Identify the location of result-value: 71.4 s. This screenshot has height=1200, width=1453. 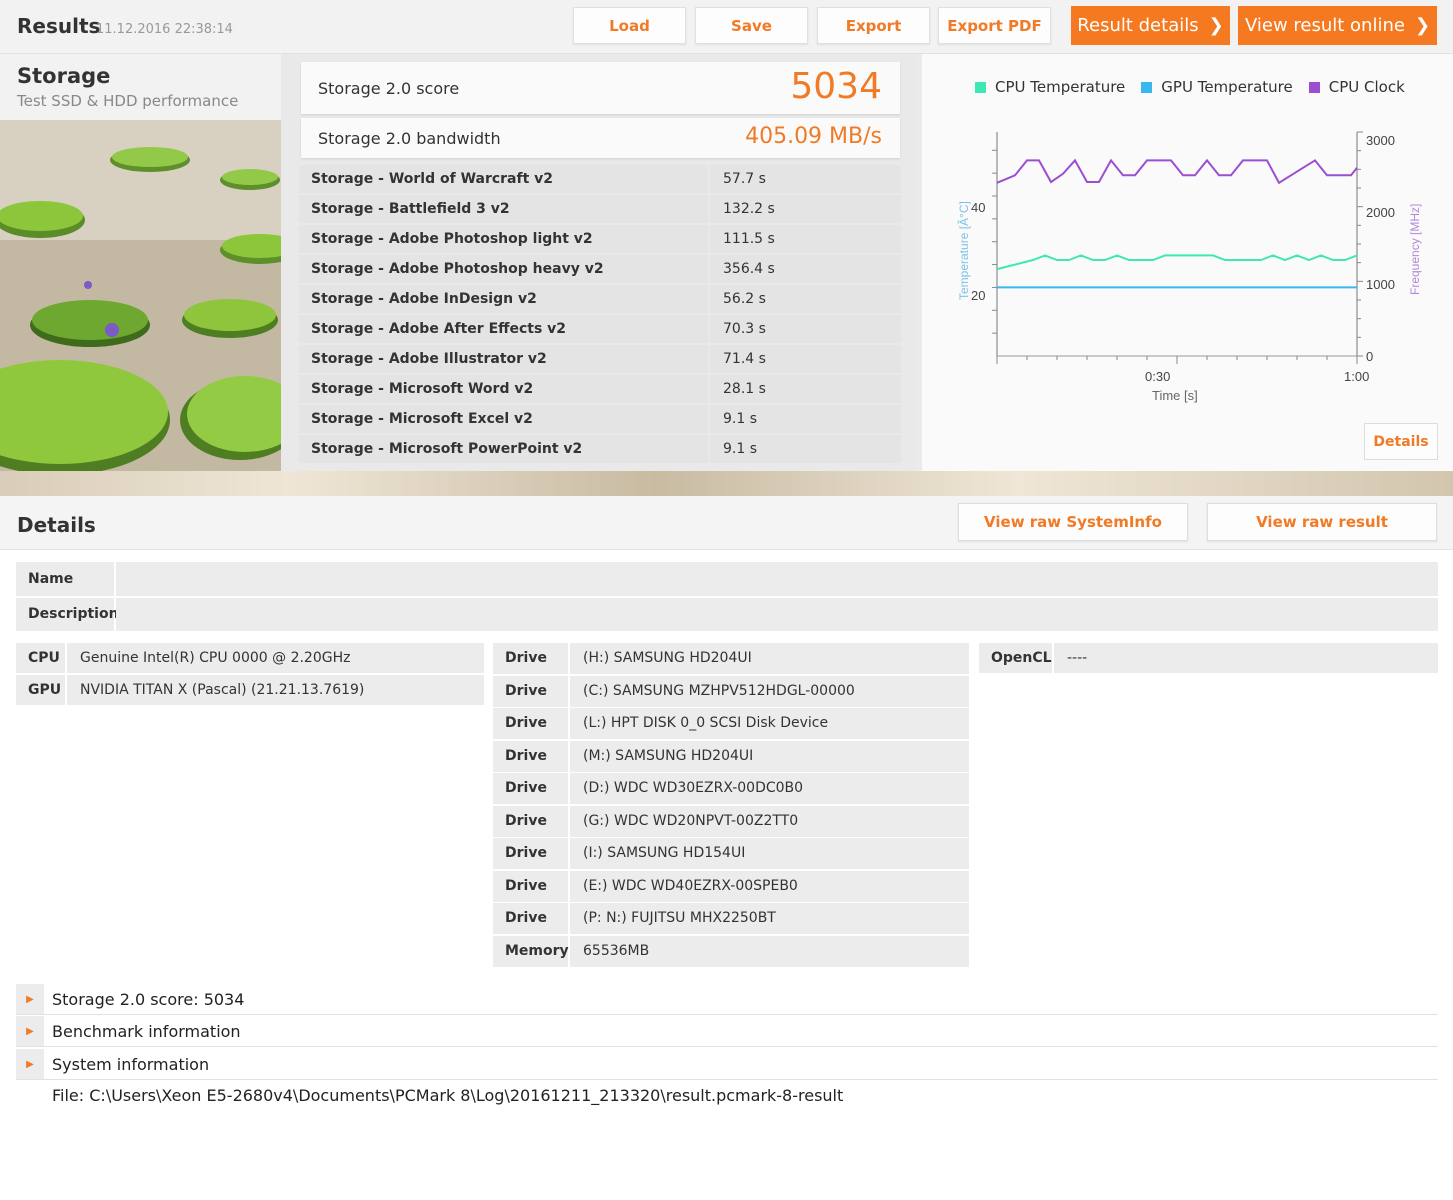
(805, 359).